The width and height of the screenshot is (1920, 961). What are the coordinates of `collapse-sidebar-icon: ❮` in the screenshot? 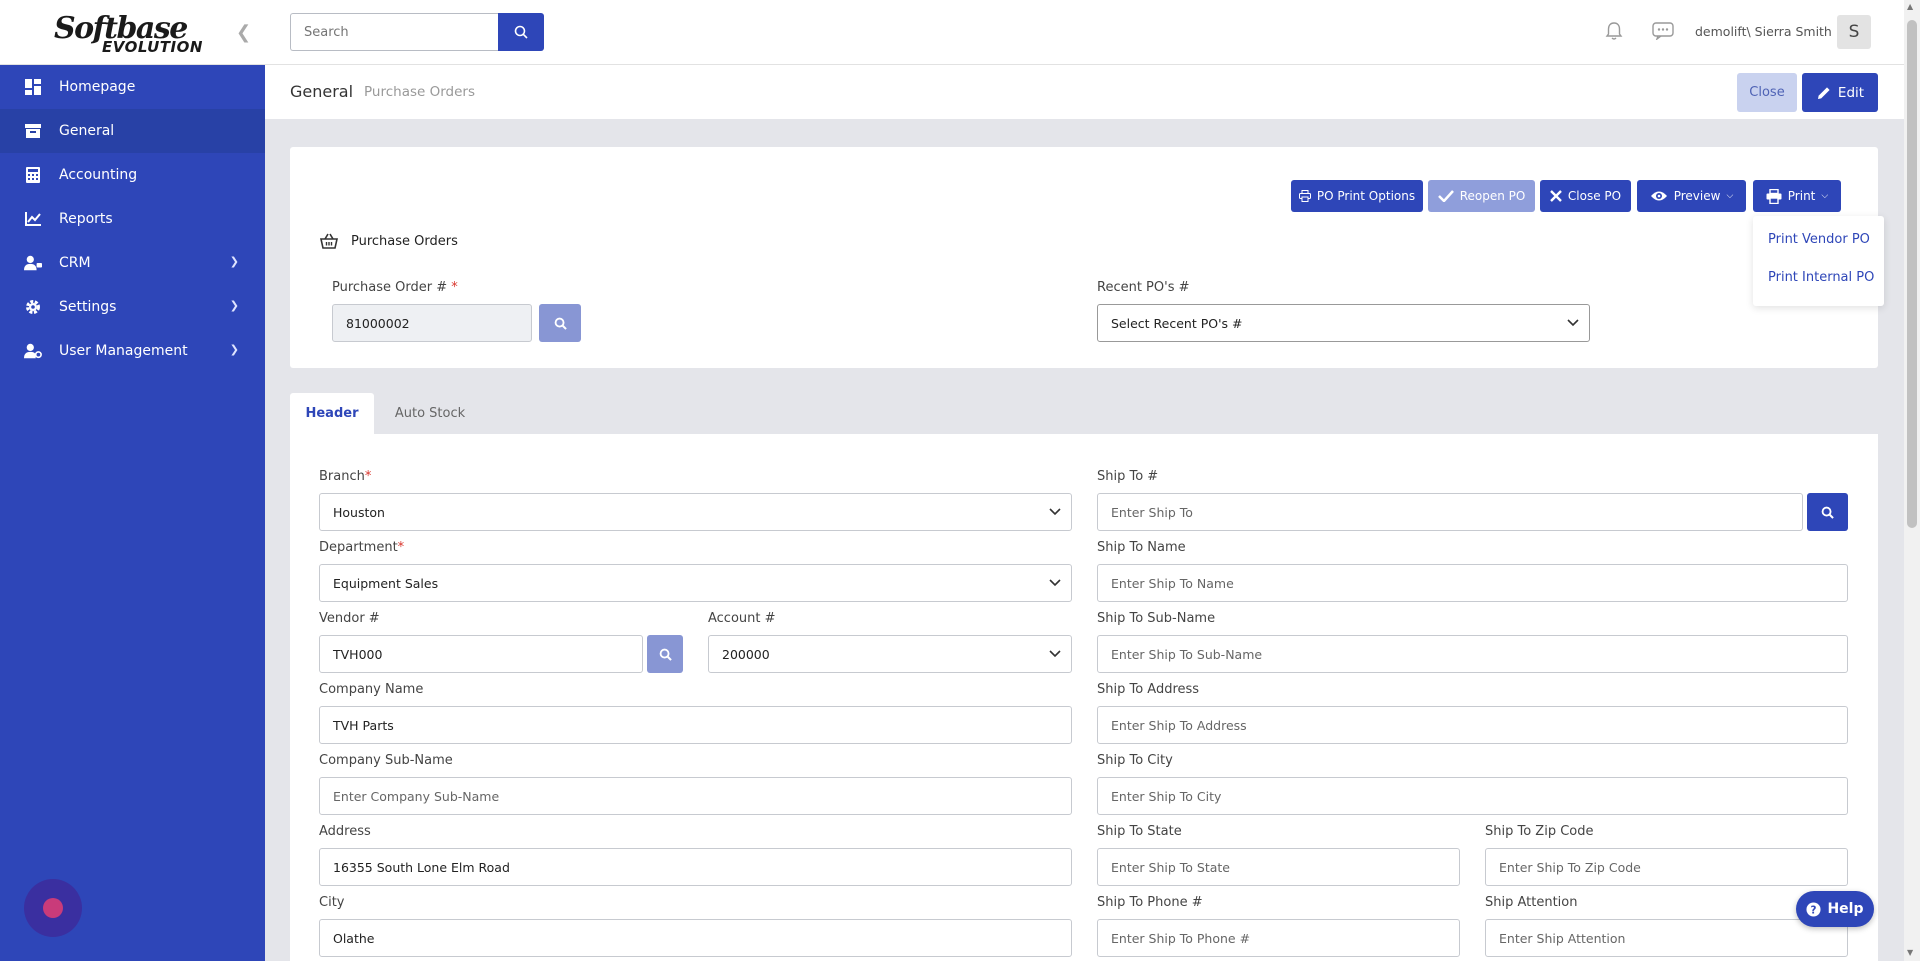 It's located at (243, 32).